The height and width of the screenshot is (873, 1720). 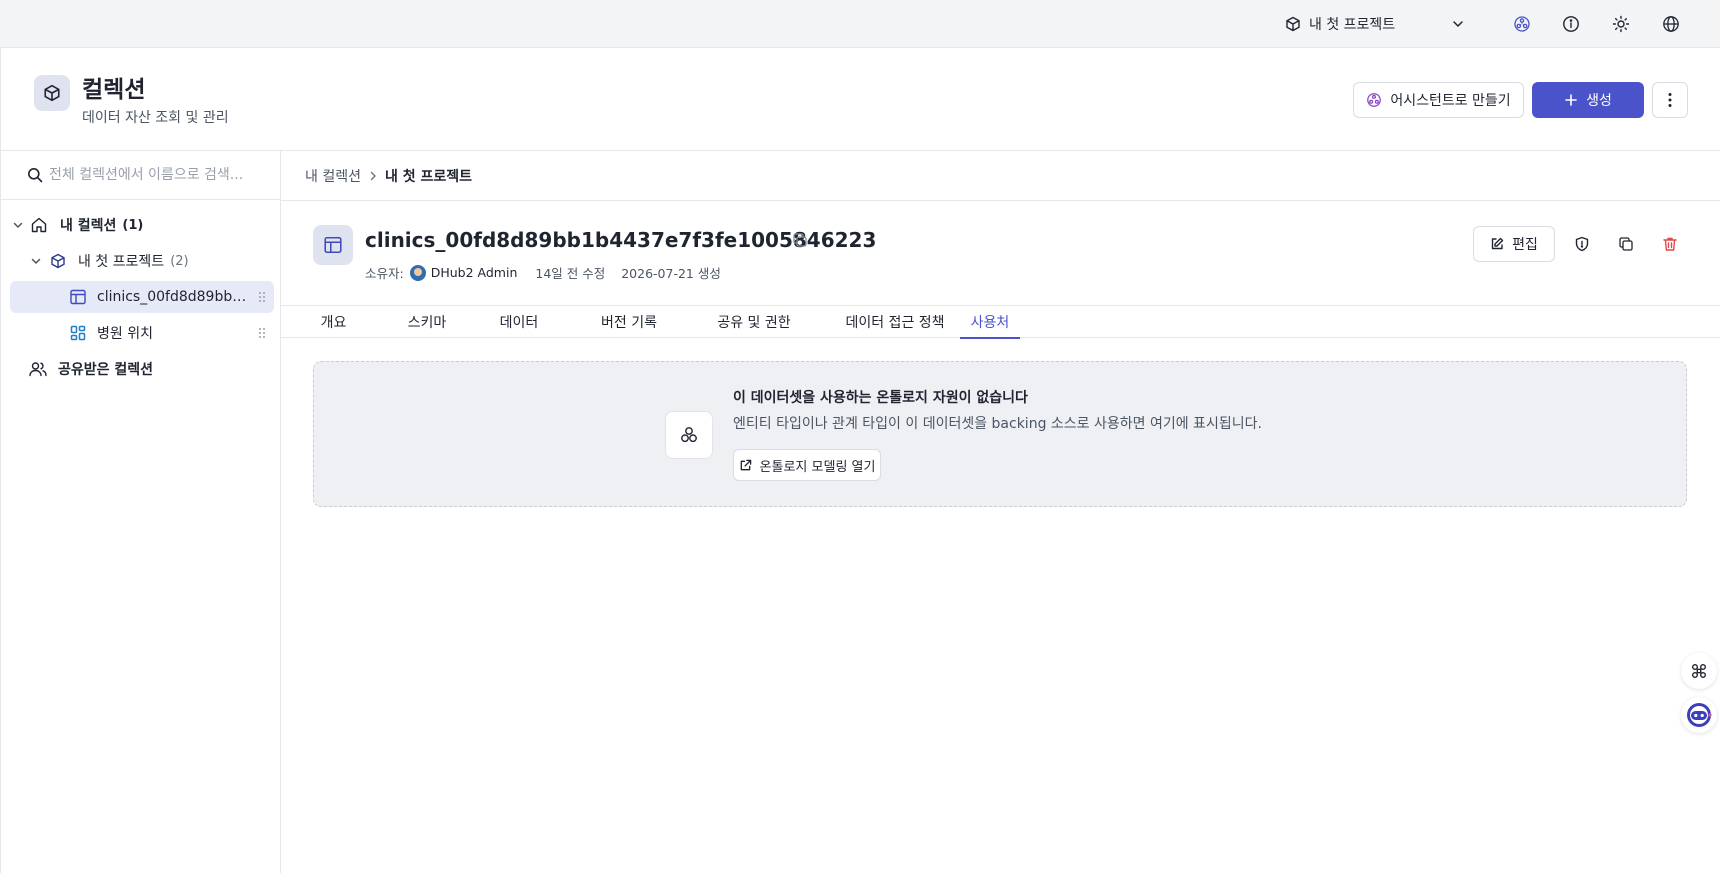 What do you see at coordinates (1000, 176) in the screenshot?
I see `breadcrumb: 내 컬렉션 내 첫 프로젝트` at bounding box center [1000, 176].